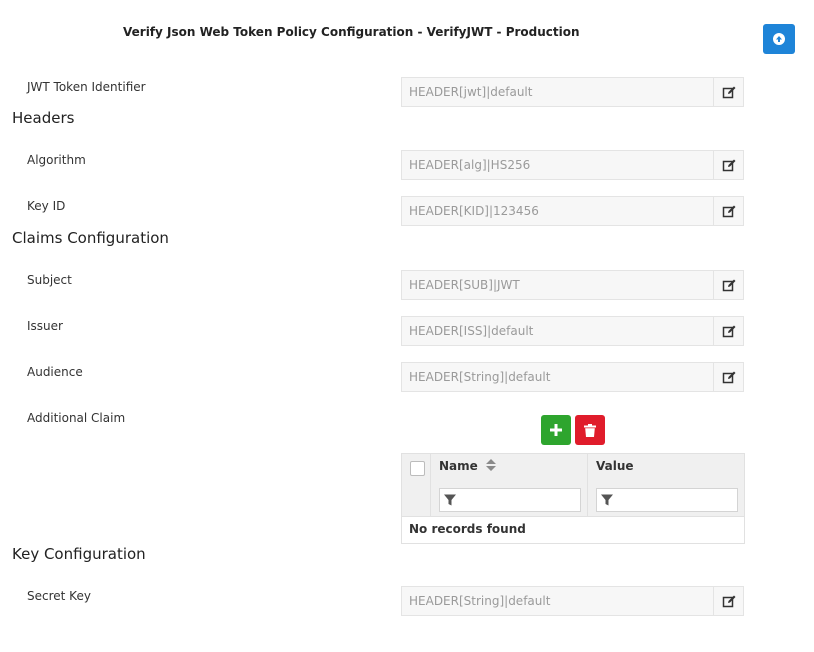 The height and width of the screenshot is (652, 814). I want to click on plus-icon, so click(556, 430).